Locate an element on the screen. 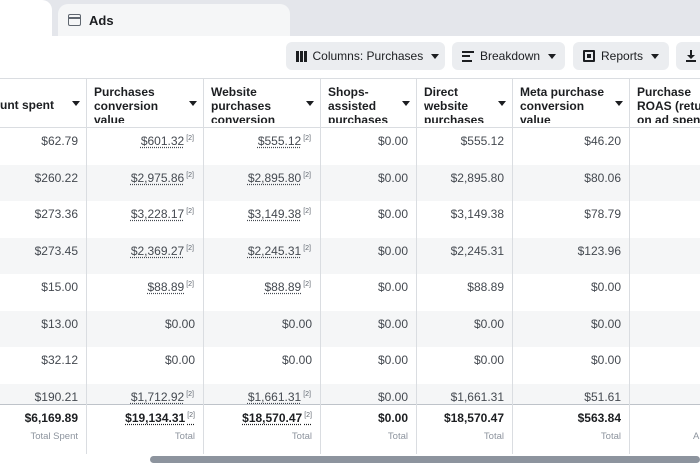 The height and width of the screenshot is (466, 700). table-cell: $3,228.17 [2] is located at coordinates (162, 214).